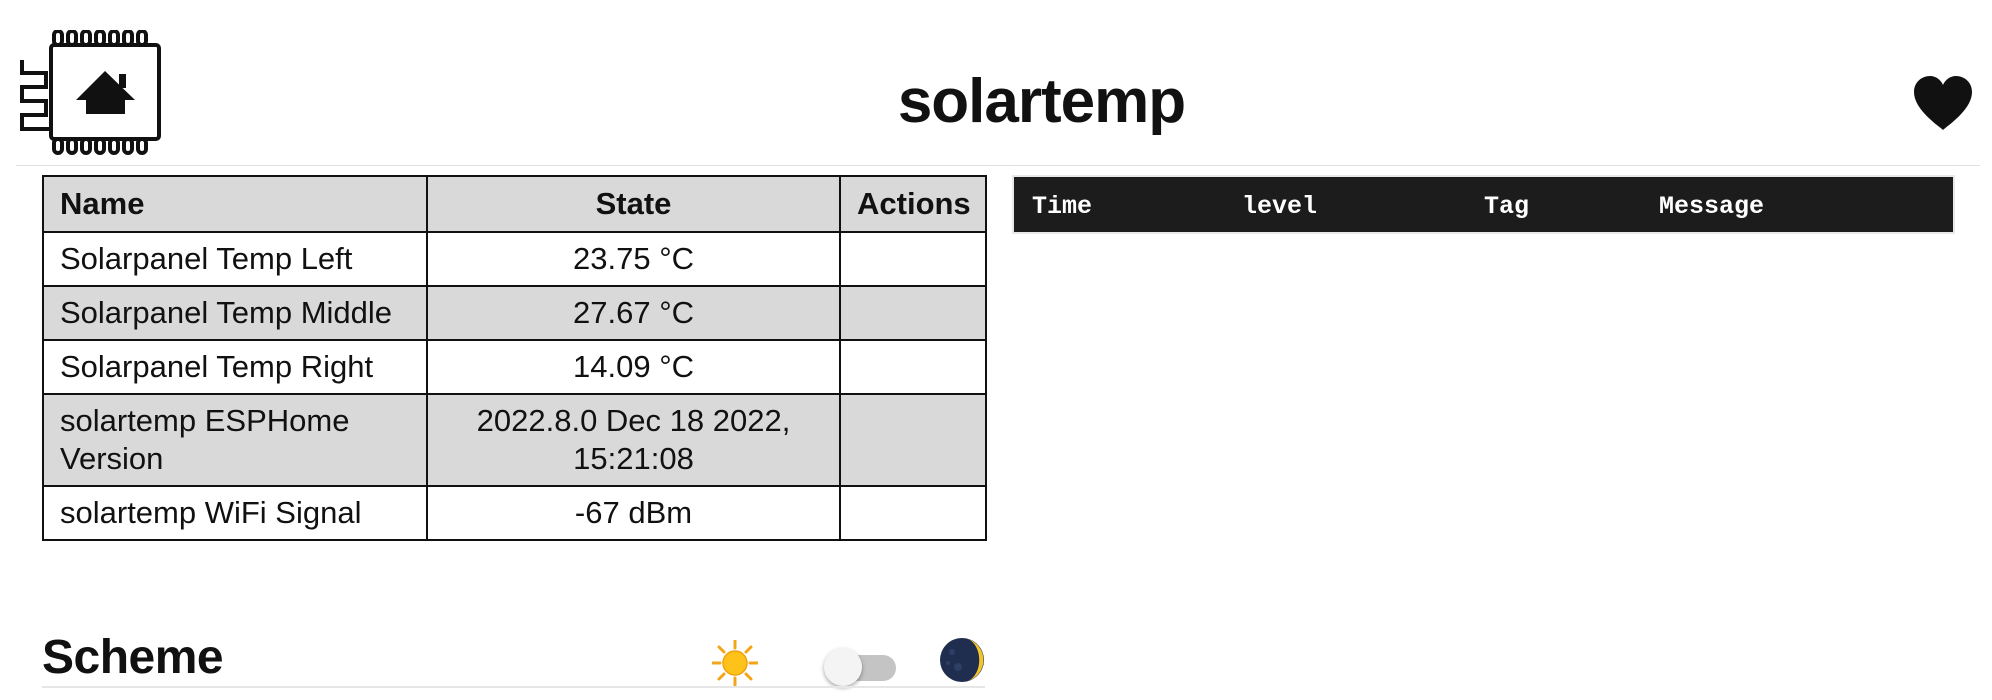 Image resolution: width=1992 pixels, height=700 pixels. I want to click on table-header-row: Name State Actions, so click(514, 204).